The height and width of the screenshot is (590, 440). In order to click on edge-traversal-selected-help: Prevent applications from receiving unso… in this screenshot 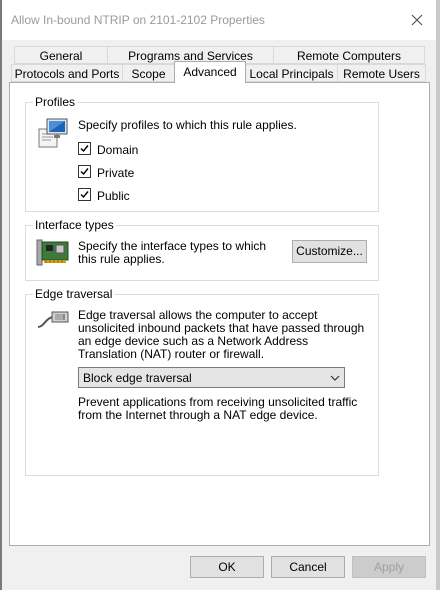, I will do `click(218, 408)`.